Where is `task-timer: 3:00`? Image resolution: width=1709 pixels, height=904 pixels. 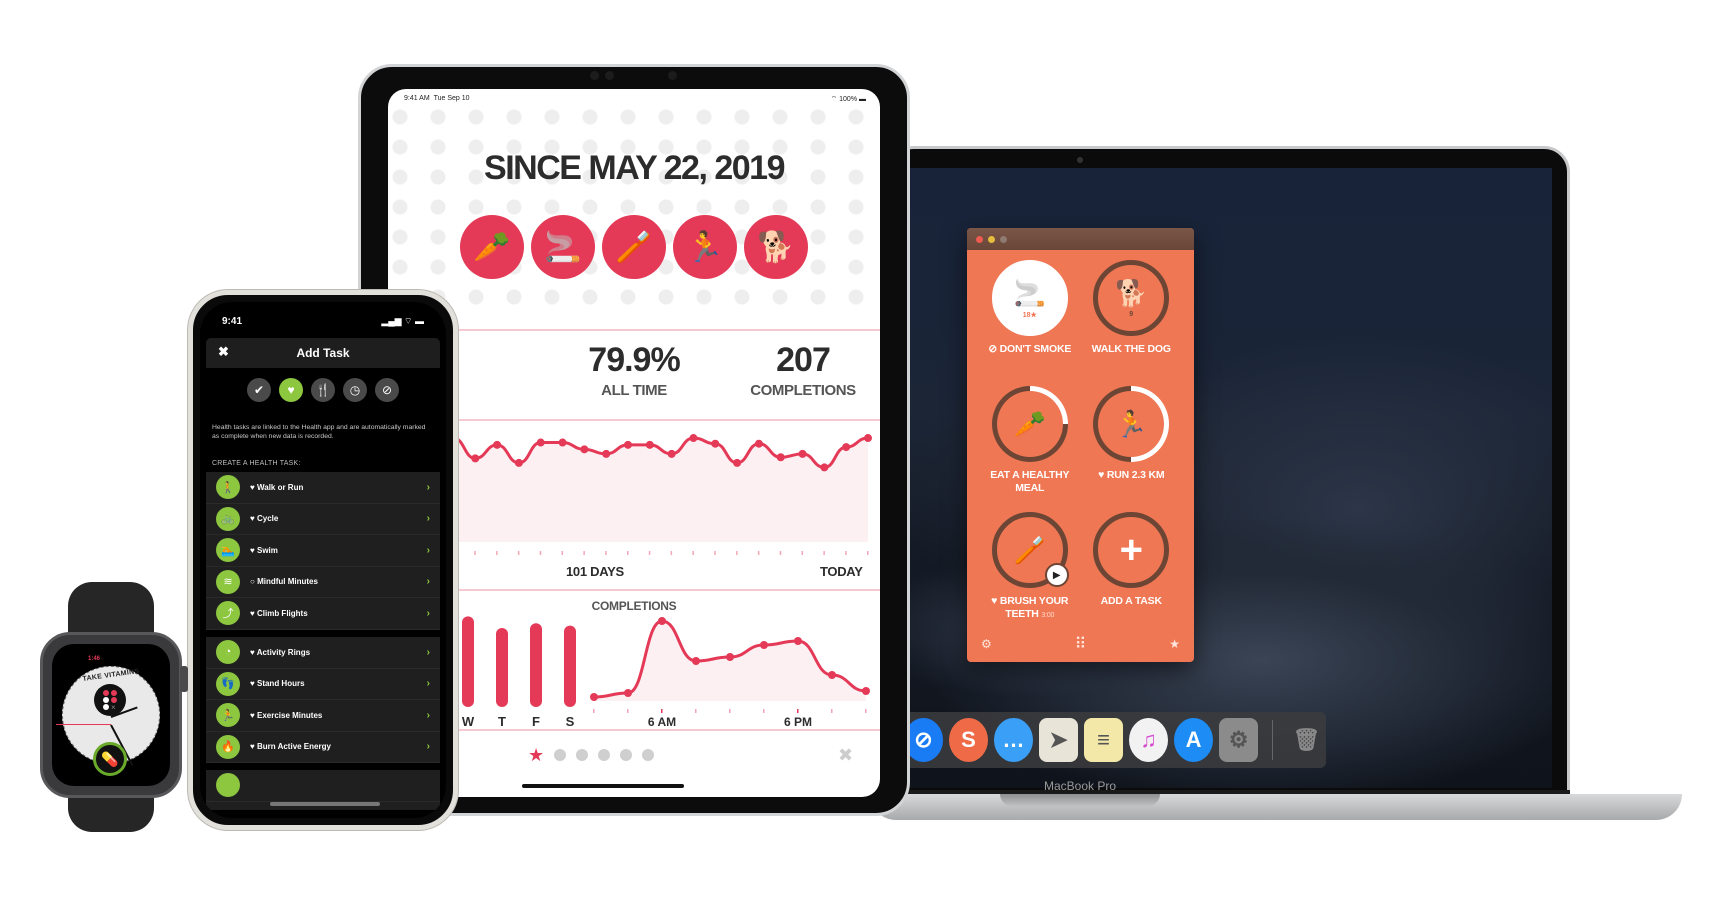
task-timer: 3:00 is located at coordinates (1048, 615).